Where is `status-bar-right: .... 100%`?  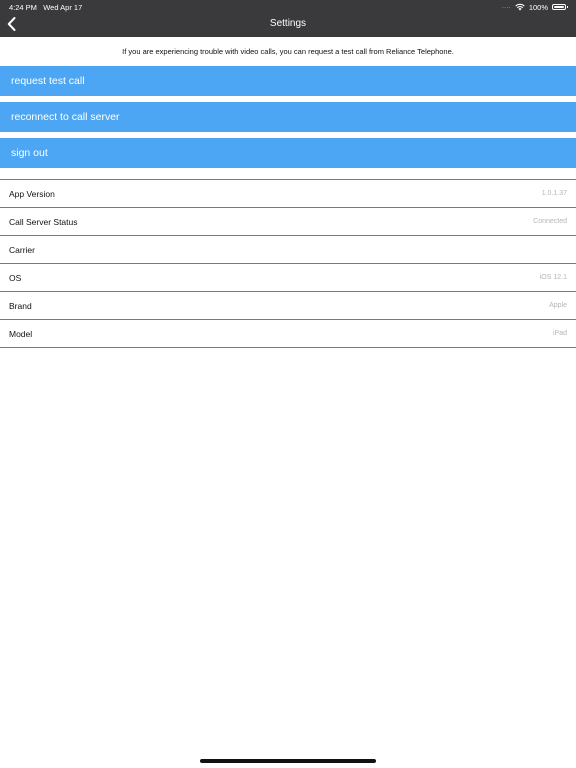 status-bar-right: .... 100% is located at coordinates (535, 7).